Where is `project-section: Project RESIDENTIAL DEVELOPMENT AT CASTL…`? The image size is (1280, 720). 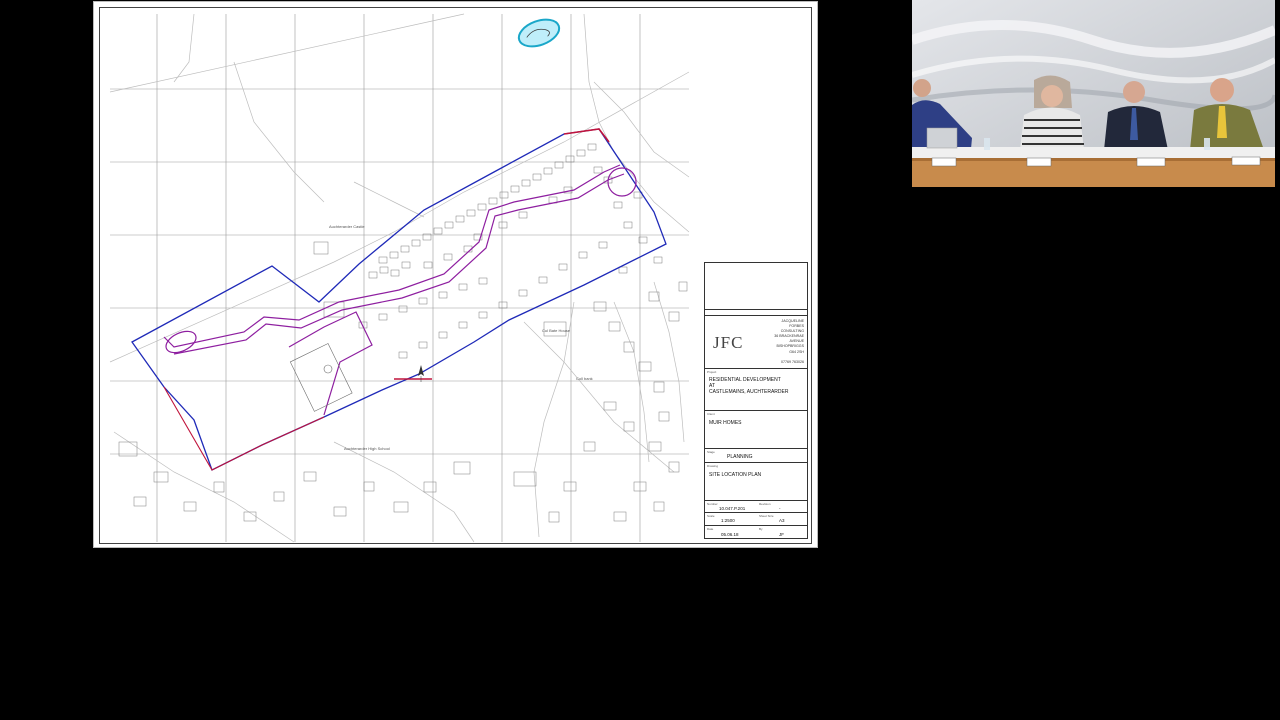 project-section: Project RESIDENTIAL DEVELOPMENT AT CASTL… is located at coordinates (756, 389).